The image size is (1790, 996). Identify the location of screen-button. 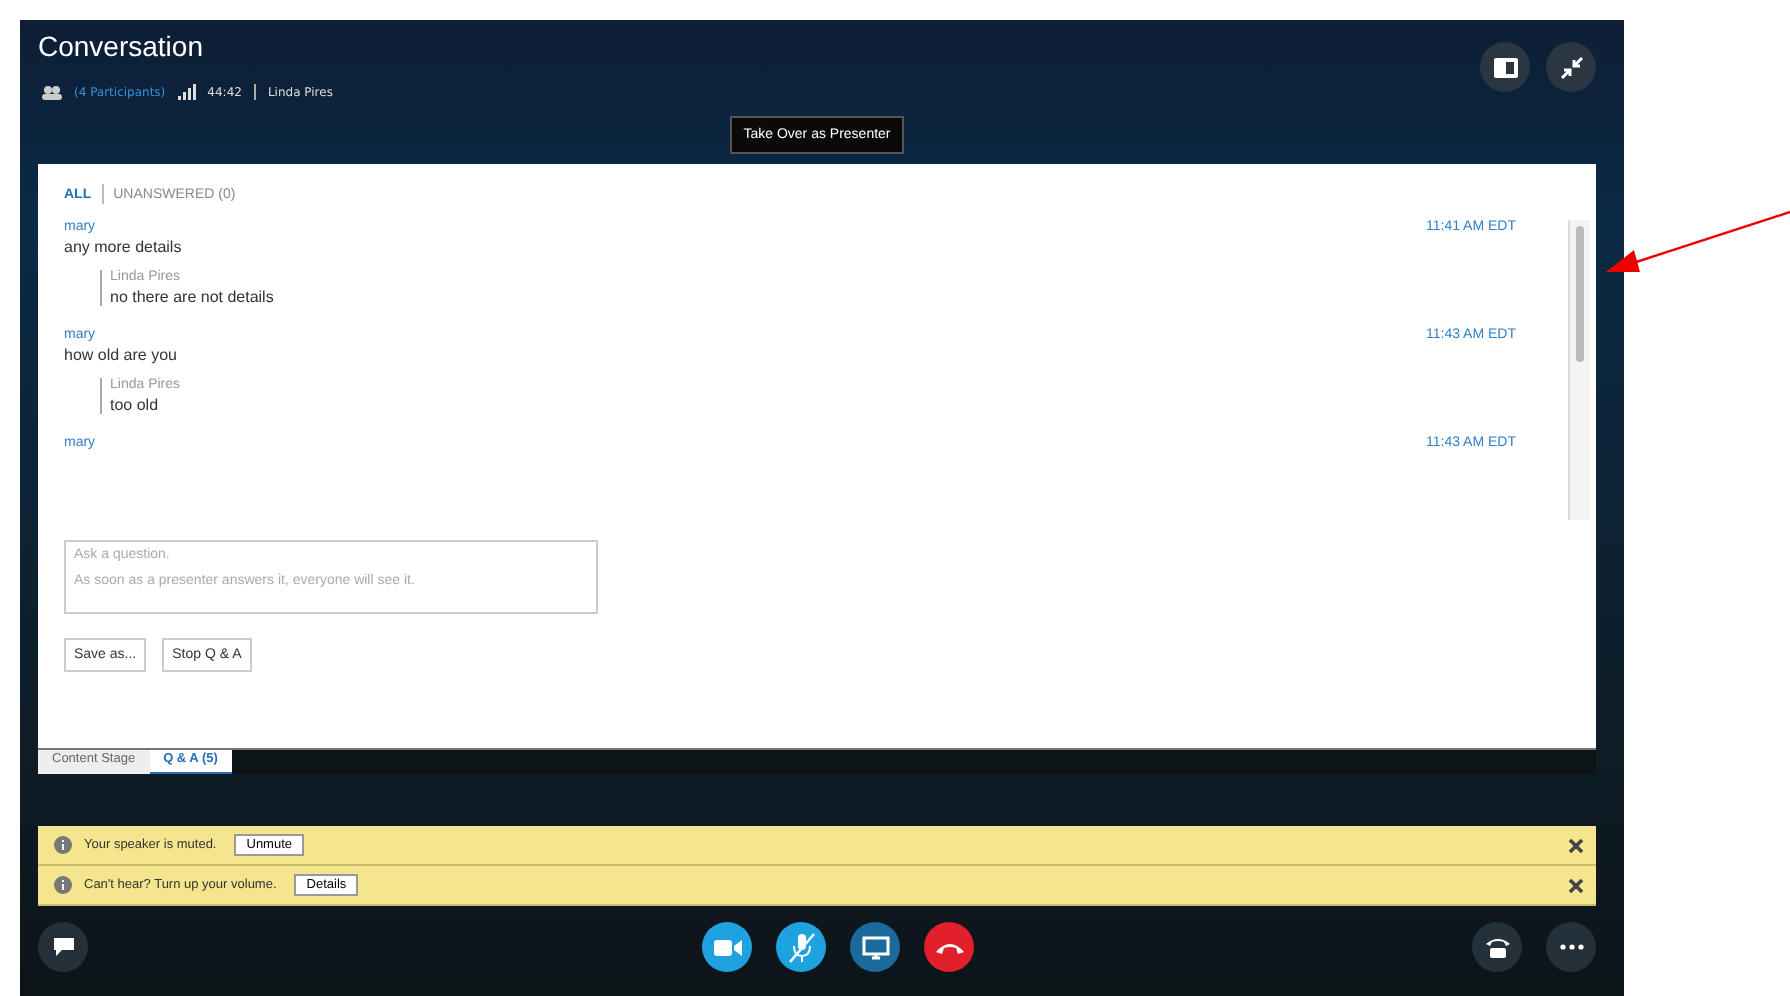
(875, 947).